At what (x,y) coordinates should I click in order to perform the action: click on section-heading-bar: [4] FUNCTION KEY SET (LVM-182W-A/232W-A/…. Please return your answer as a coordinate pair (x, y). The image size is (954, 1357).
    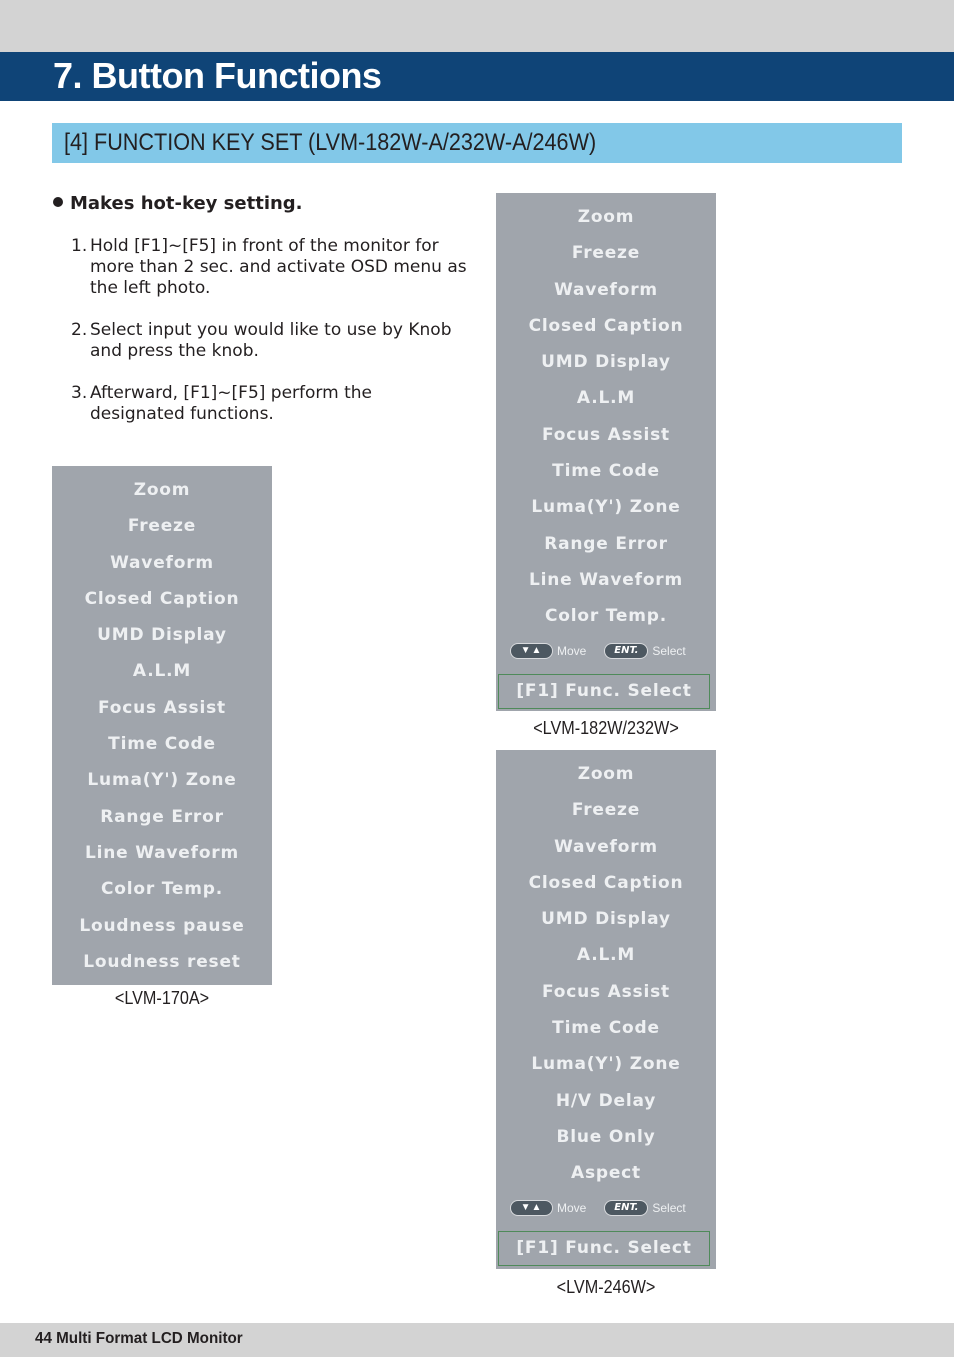
    Looking at the image, I should click on (477, 143).